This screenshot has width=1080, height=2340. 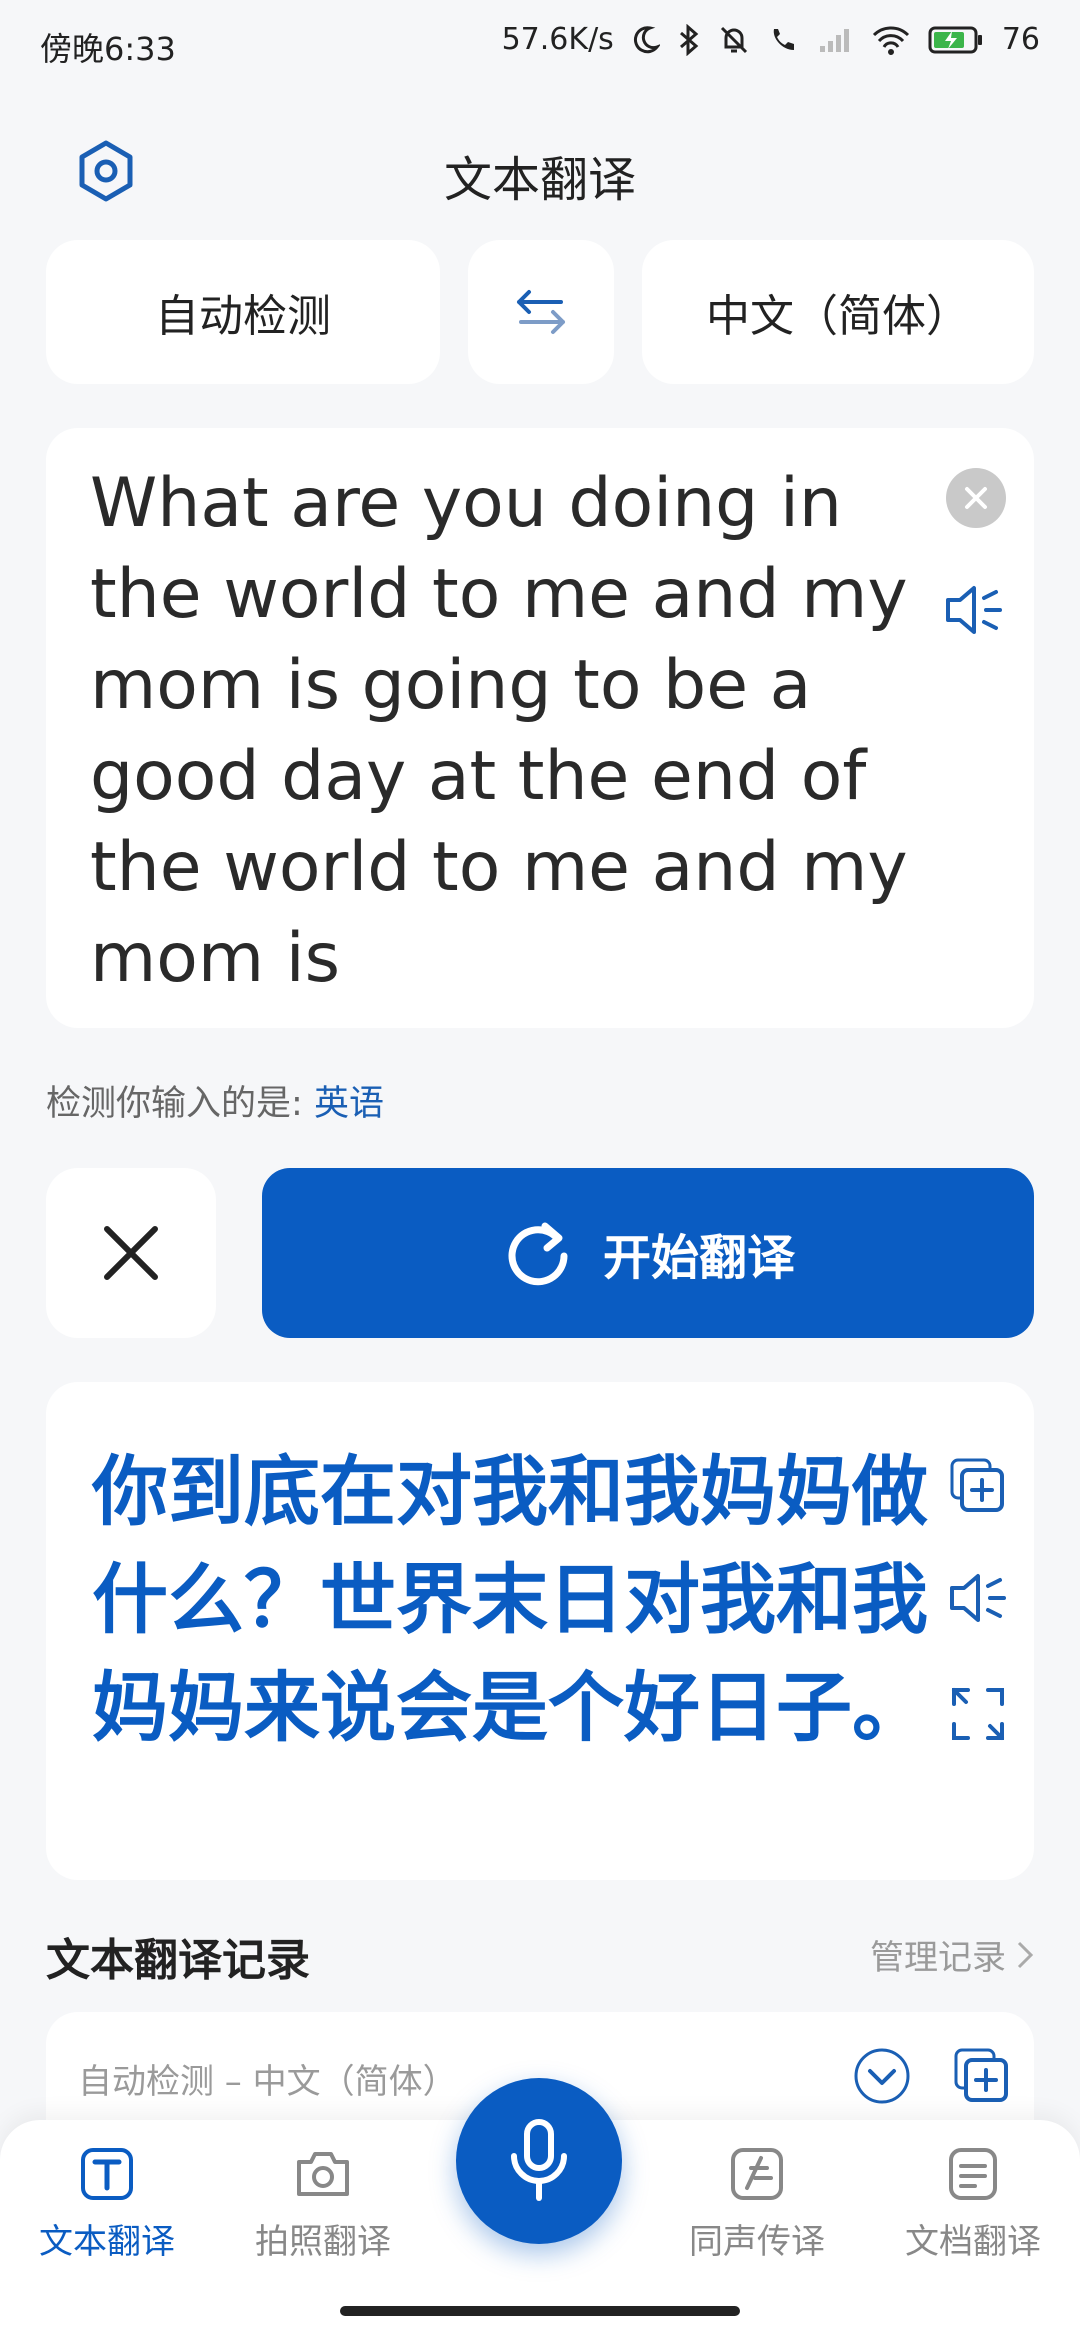 What do you see at coordinates (107, 2219) in the screenshot?
I see `nav-text-translate: 文本翻译` at bounding box center [107, 2219].